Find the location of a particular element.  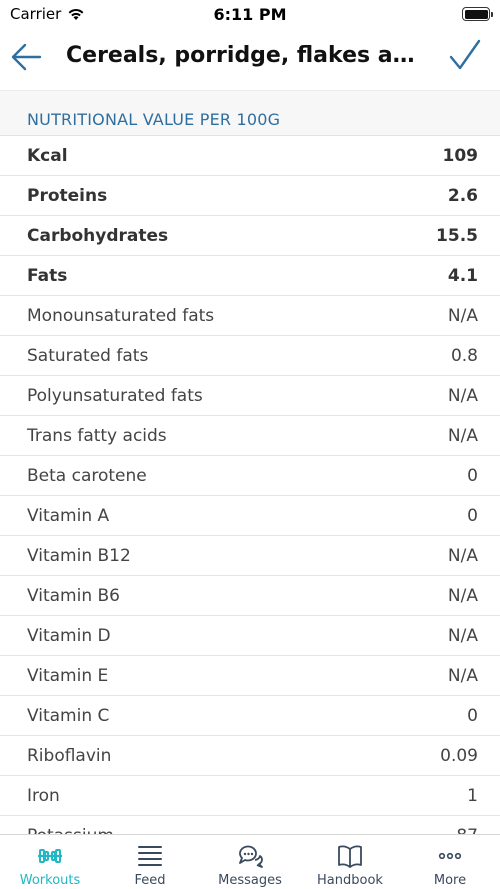

tab-bar: Workouts Feed Messages Handbook More is located at coordinates (250, 861).